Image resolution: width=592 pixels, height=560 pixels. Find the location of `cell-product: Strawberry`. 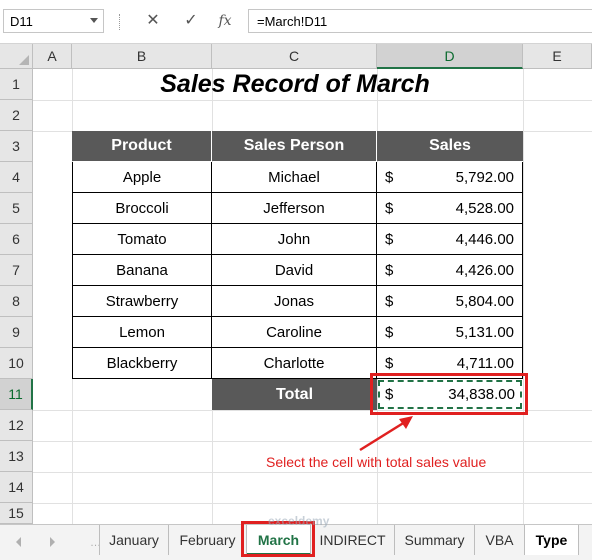

cell-product: Strawberry is located at coordinates (142, 301).